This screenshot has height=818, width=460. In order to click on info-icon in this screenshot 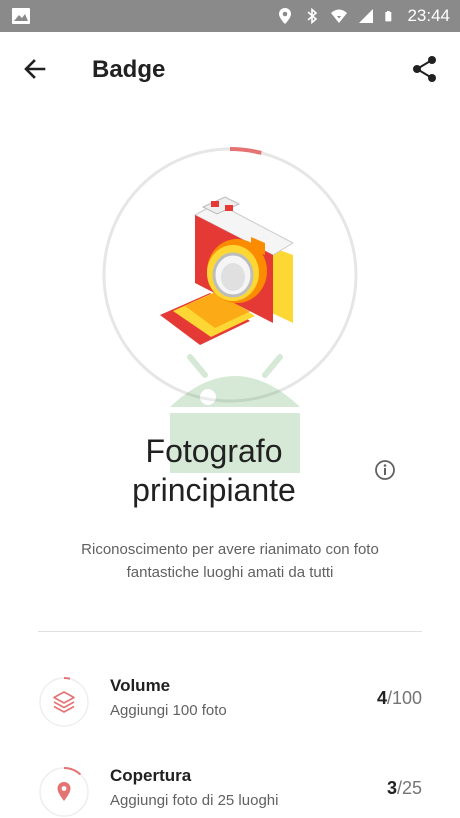, I will do `click(385, 470)`.